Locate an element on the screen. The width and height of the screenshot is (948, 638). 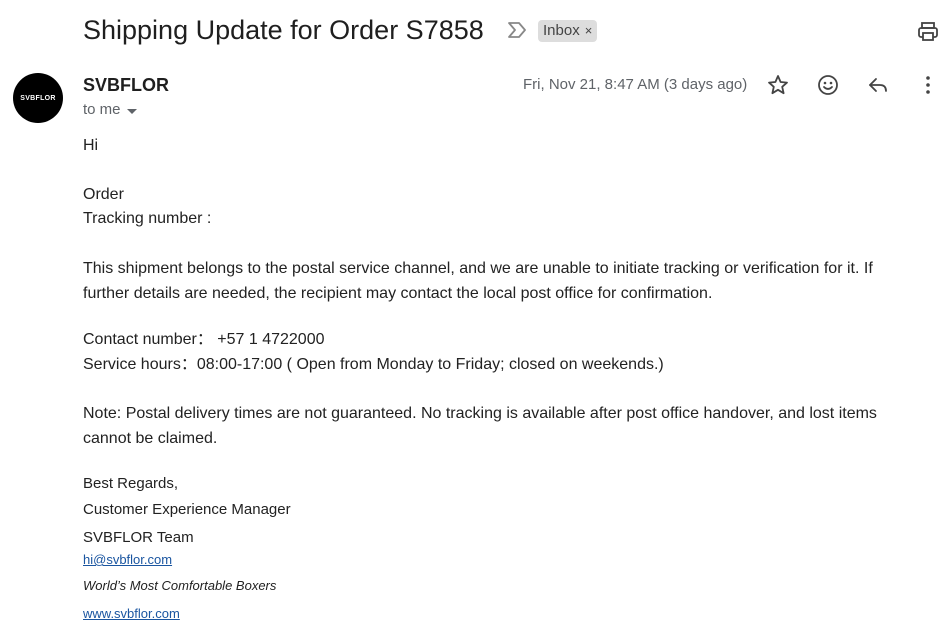
sender-avatar: SVBFLOR is located at coordinates (38, 98).